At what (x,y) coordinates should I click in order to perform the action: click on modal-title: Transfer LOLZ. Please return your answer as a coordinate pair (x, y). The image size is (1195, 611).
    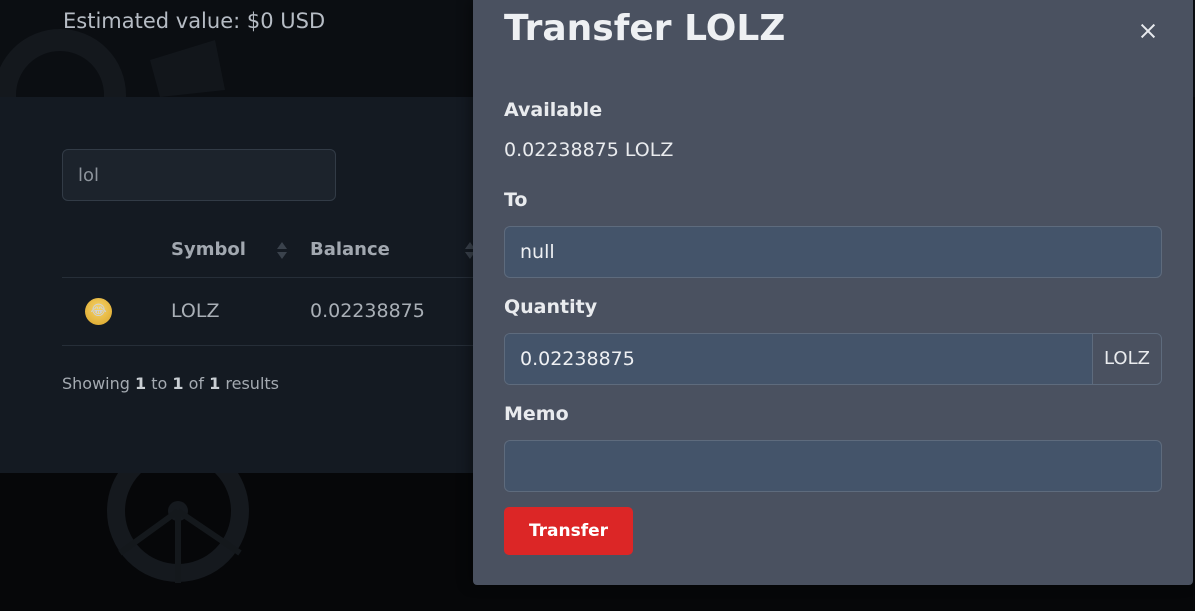
    Looking at the image, I should click on (645, 28).